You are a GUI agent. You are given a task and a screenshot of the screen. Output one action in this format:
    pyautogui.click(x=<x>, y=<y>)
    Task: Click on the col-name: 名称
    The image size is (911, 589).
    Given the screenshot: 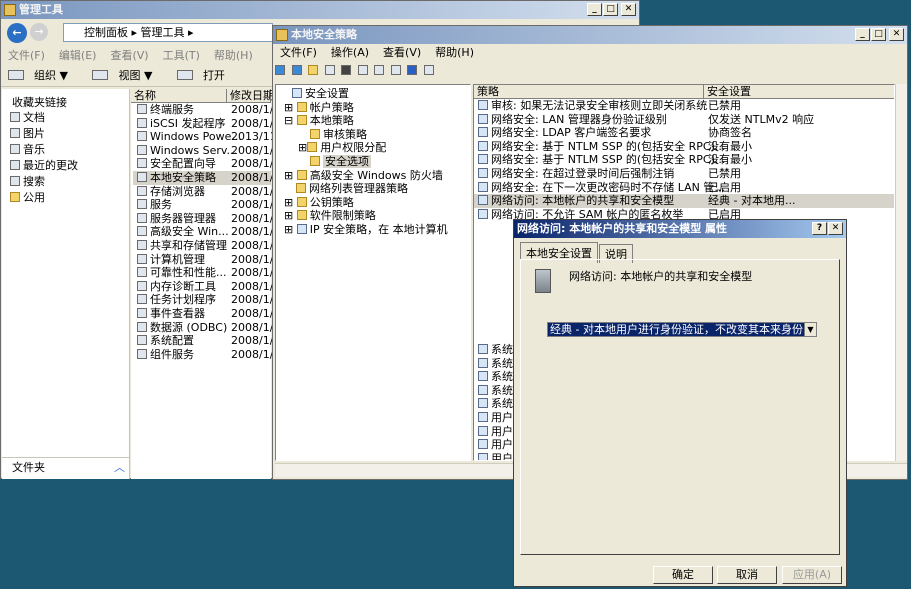 What is the action you would take?
    pyautogui.click(x=179, y=96)
    